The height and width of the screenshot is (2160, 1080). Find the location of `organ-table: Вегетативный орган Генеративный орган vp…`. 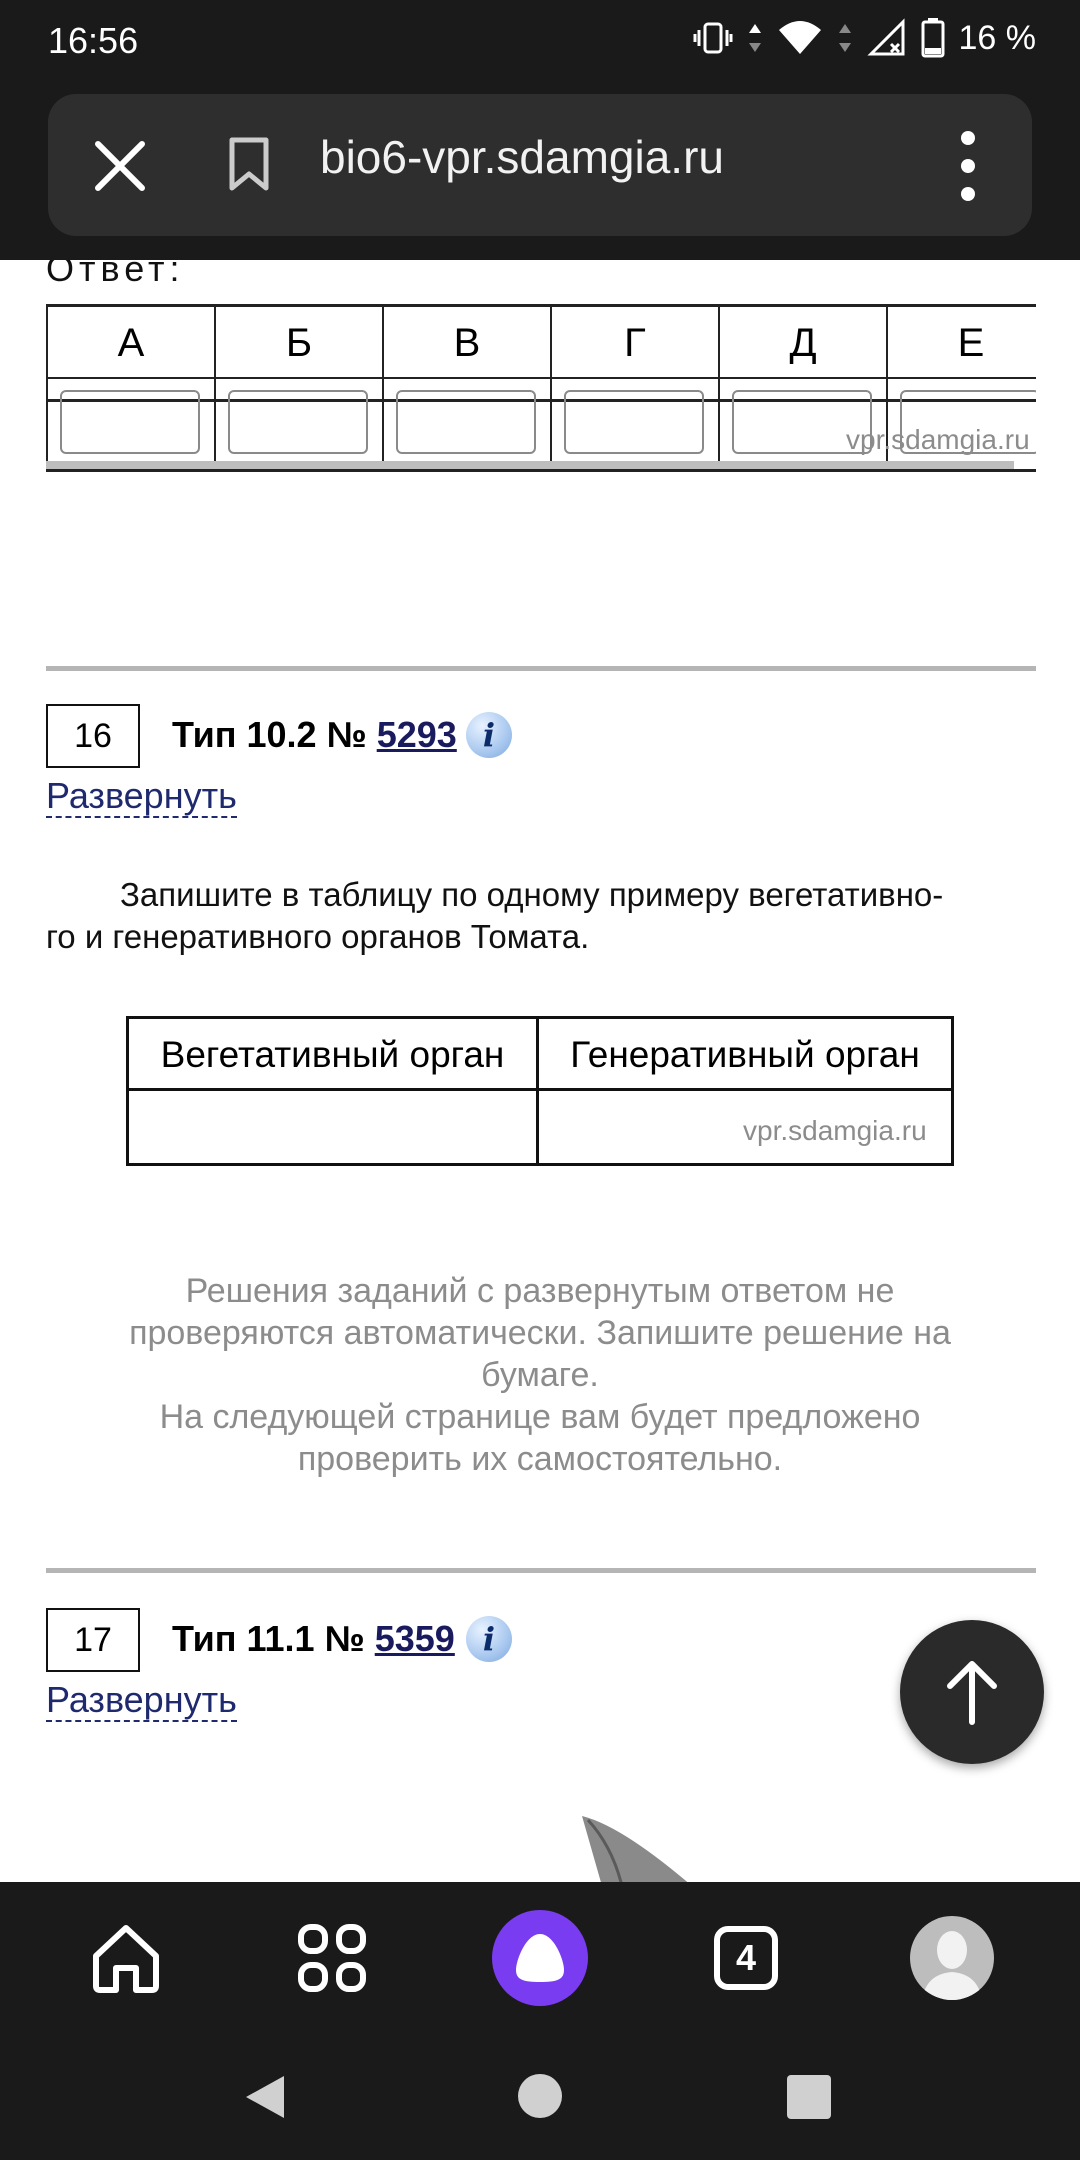

organ-table: Вегетативный орган Генеративный орган vp… is located at coordinates (540, 1091).